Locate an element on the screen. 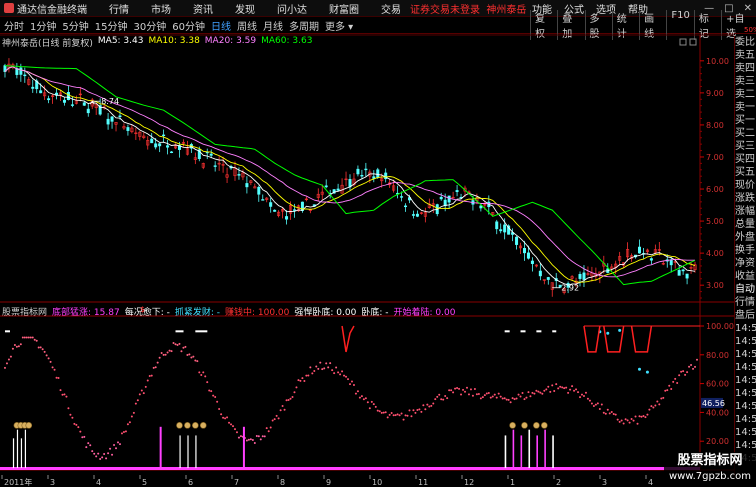 This screenshot has width=756, height=487. side-panel-item: 行情 is located at coordinates (745, 302).